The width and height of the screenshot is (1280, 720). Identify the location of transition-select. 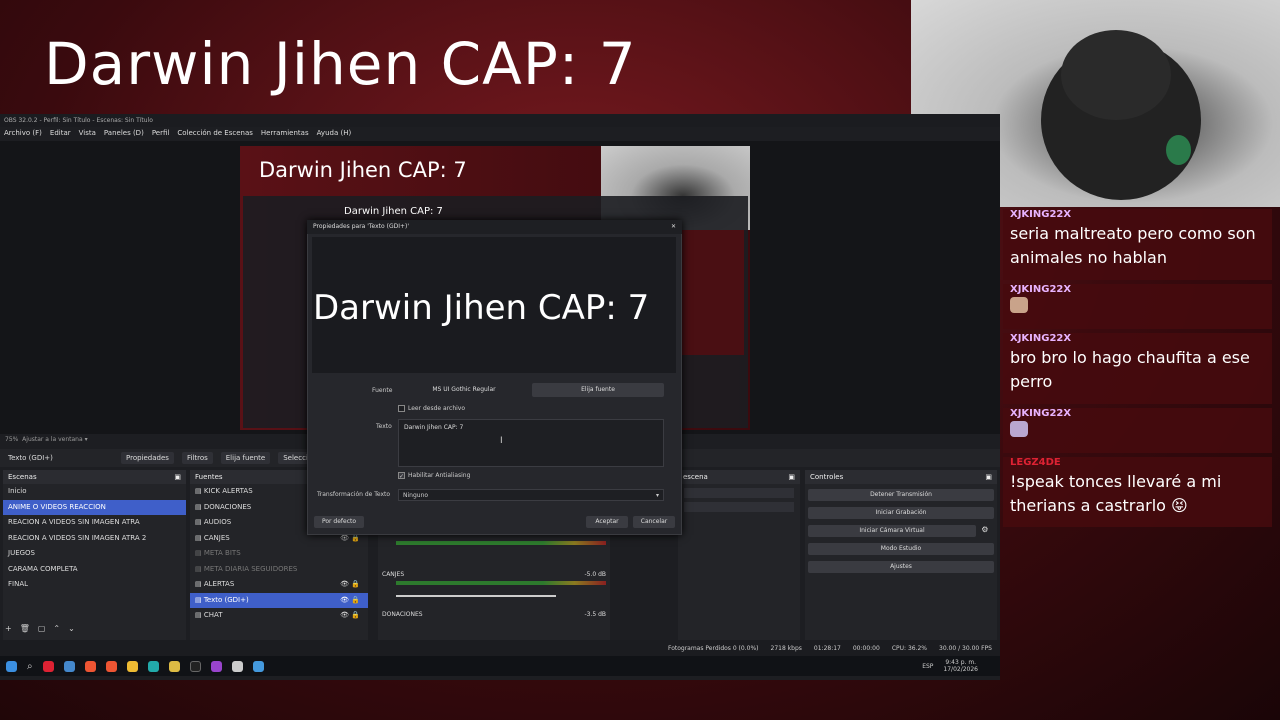
(739, 493).